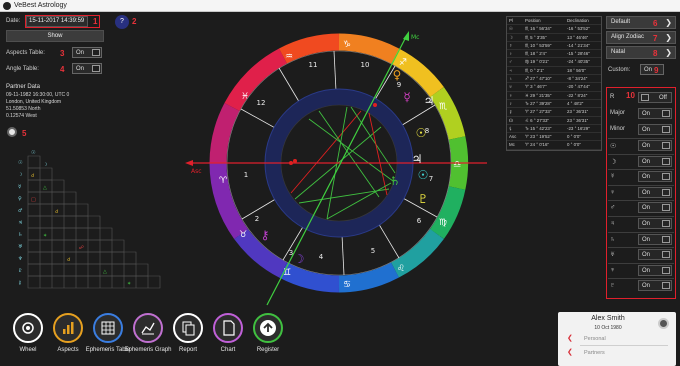  I want to click on nav-button-register, so click(268, 328).